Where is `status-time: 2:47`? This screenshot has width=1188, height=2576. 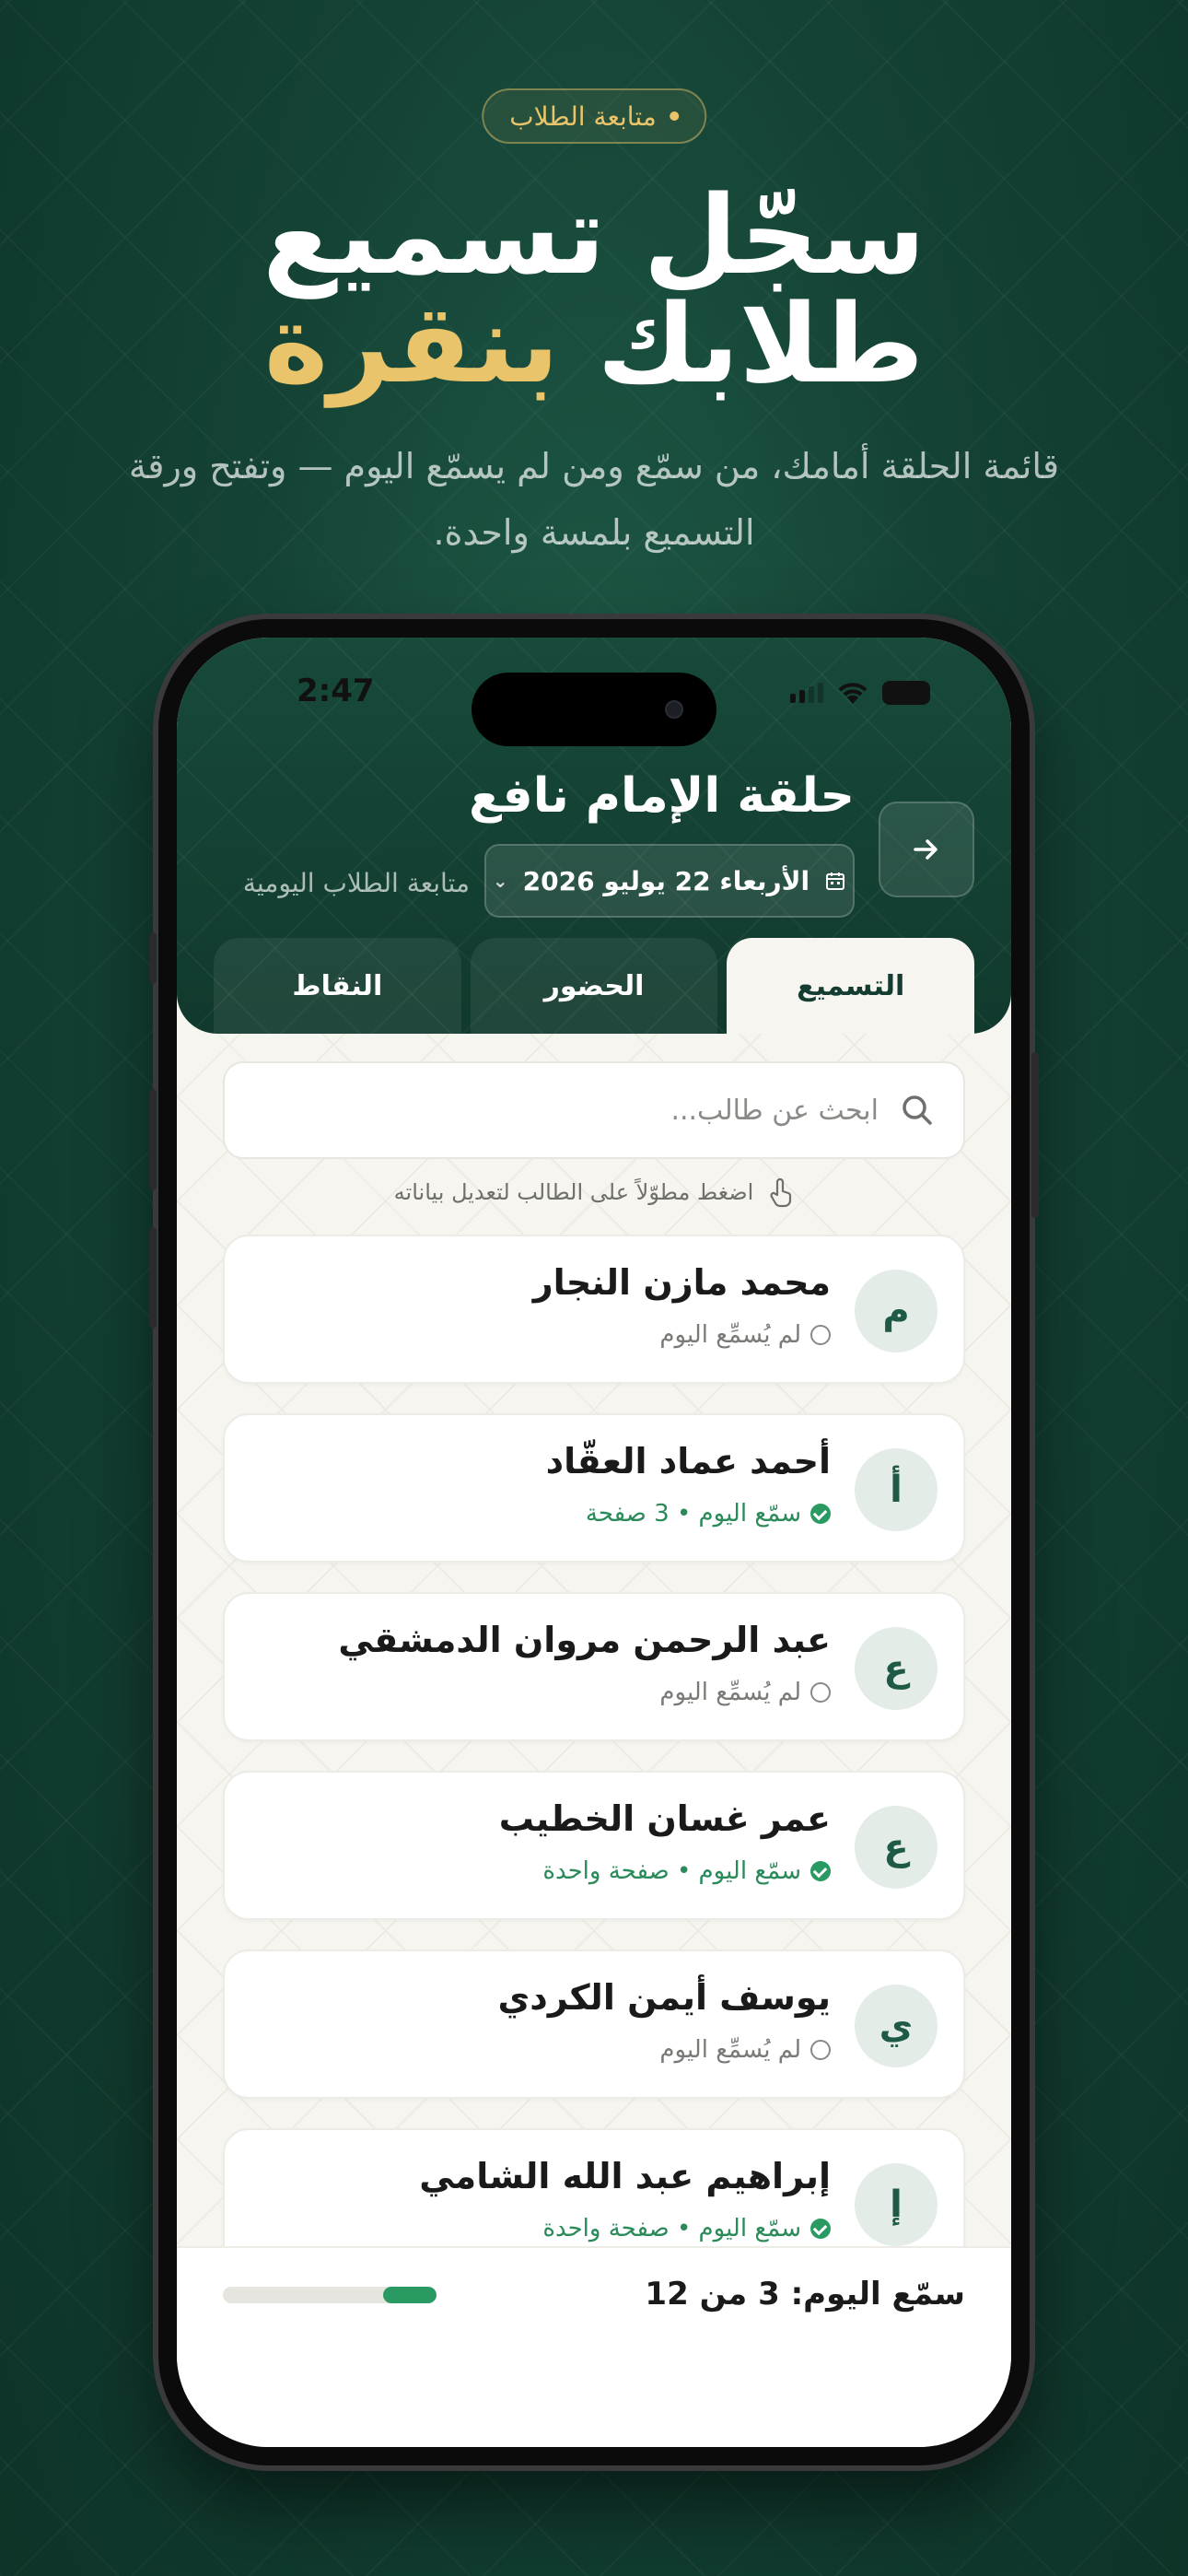
status-time: 2:47 is located at coordinates (336, 691).